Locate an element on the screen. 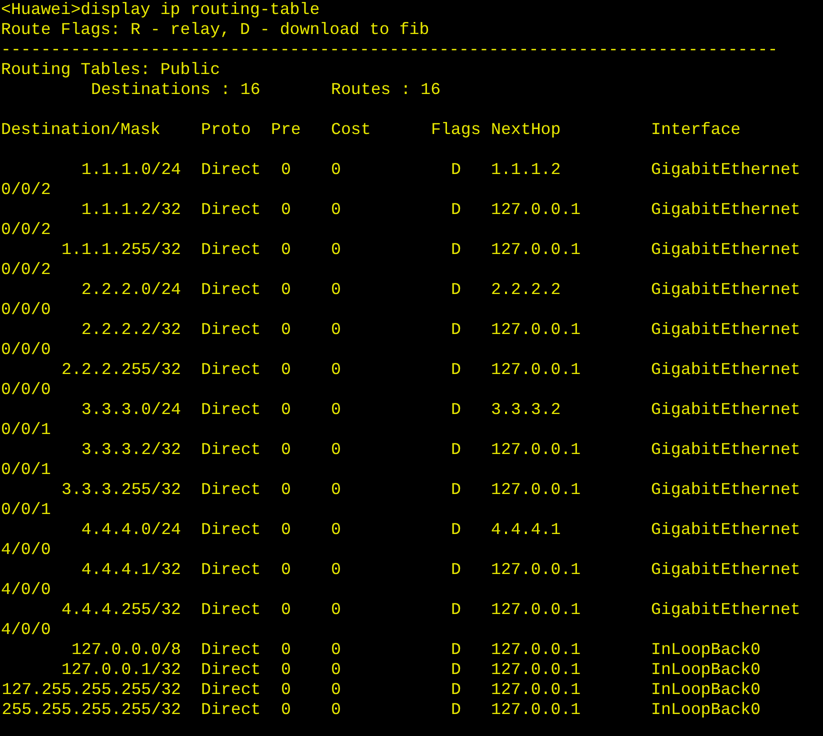 This screenshot has height=736, width=823. destination-cell-text: 2.2.2.255/32 is located at coordinates (120, 370).